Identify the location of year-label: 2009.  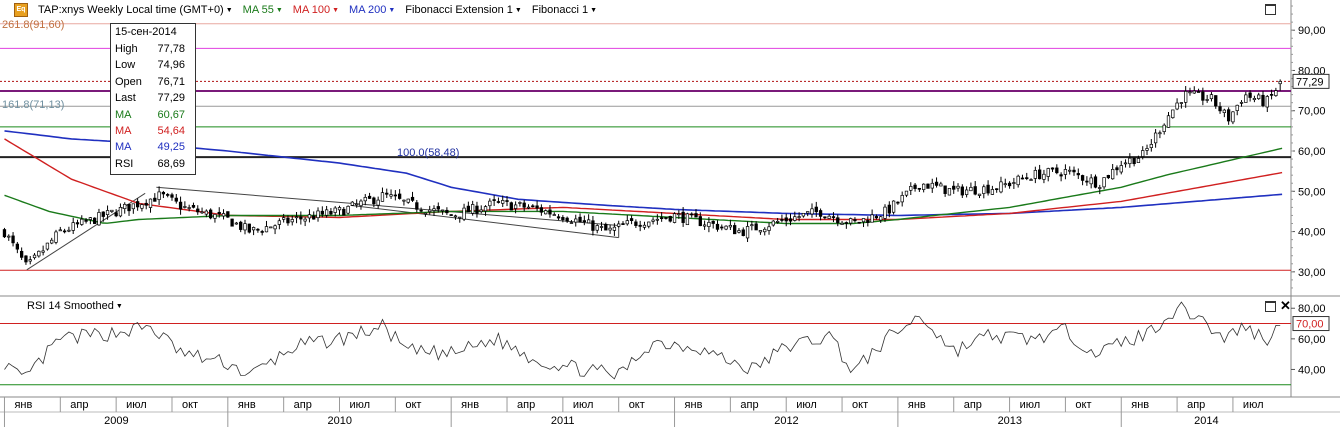
(116, 421).